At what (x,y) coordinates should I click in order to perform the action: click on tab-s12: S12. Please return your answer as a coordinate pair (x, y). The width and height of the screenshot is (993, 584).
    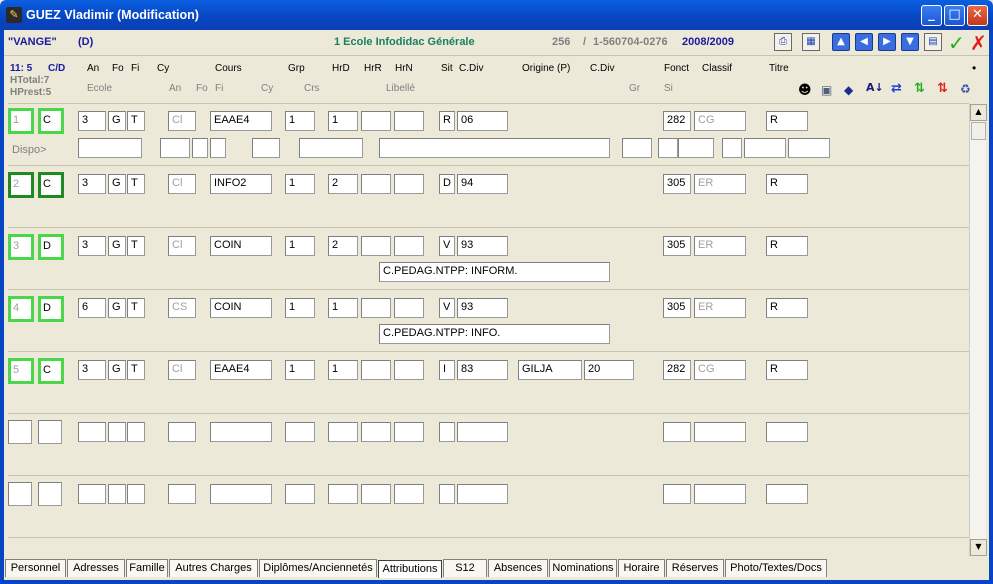
    Looking at the image, I should click on (465, 568).